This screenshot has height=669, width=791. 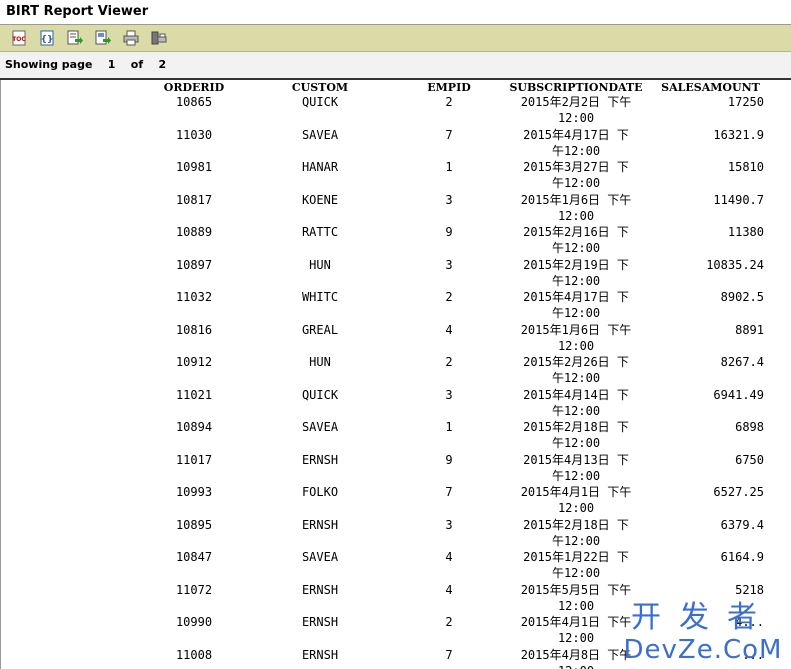 I want to click on date-text: 2015年4月13日 下午12:00, so click(x=576, y=467).